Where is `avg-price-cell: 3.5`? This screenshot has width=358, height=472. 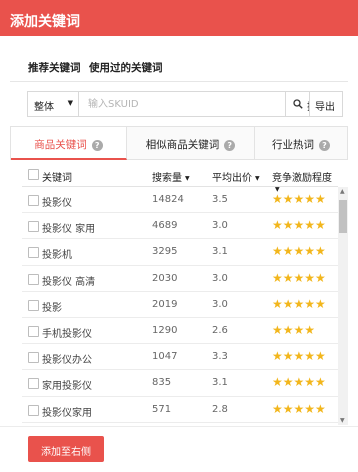
avg-price-cell: 3.5 is located at coordinates (220, 199).